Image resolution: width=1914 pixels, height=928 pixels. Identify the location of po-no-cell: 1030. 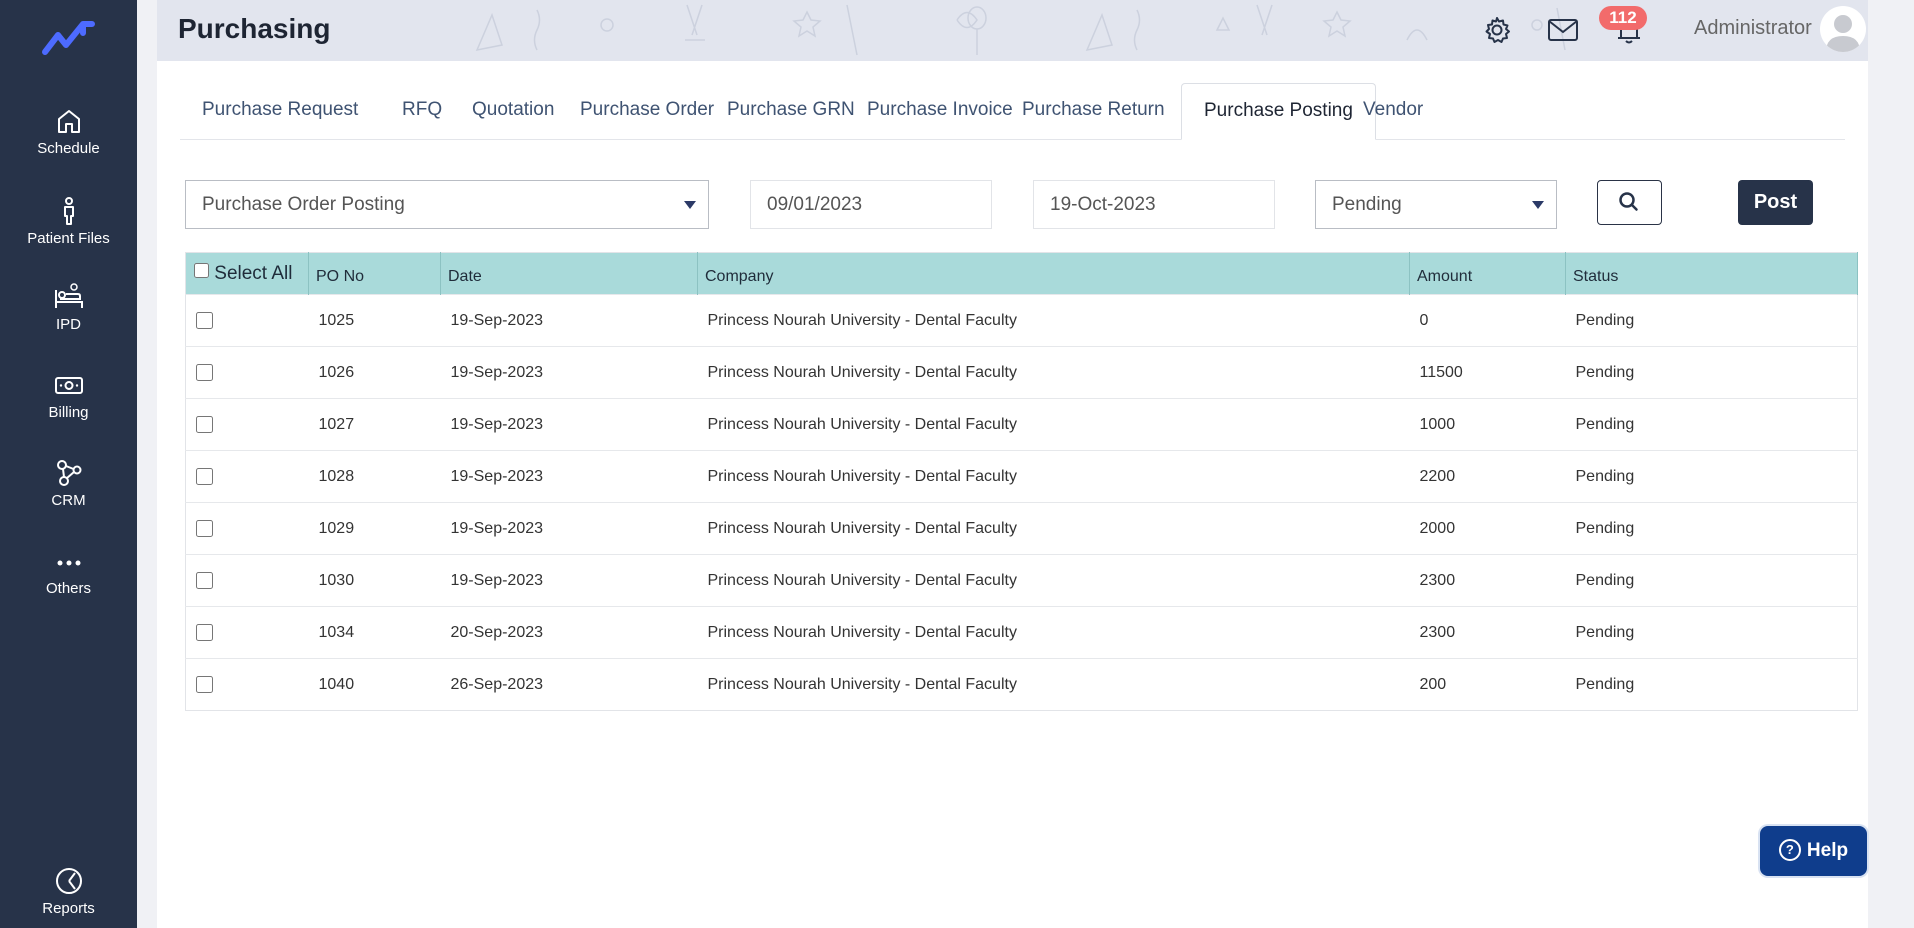
(374, 580).